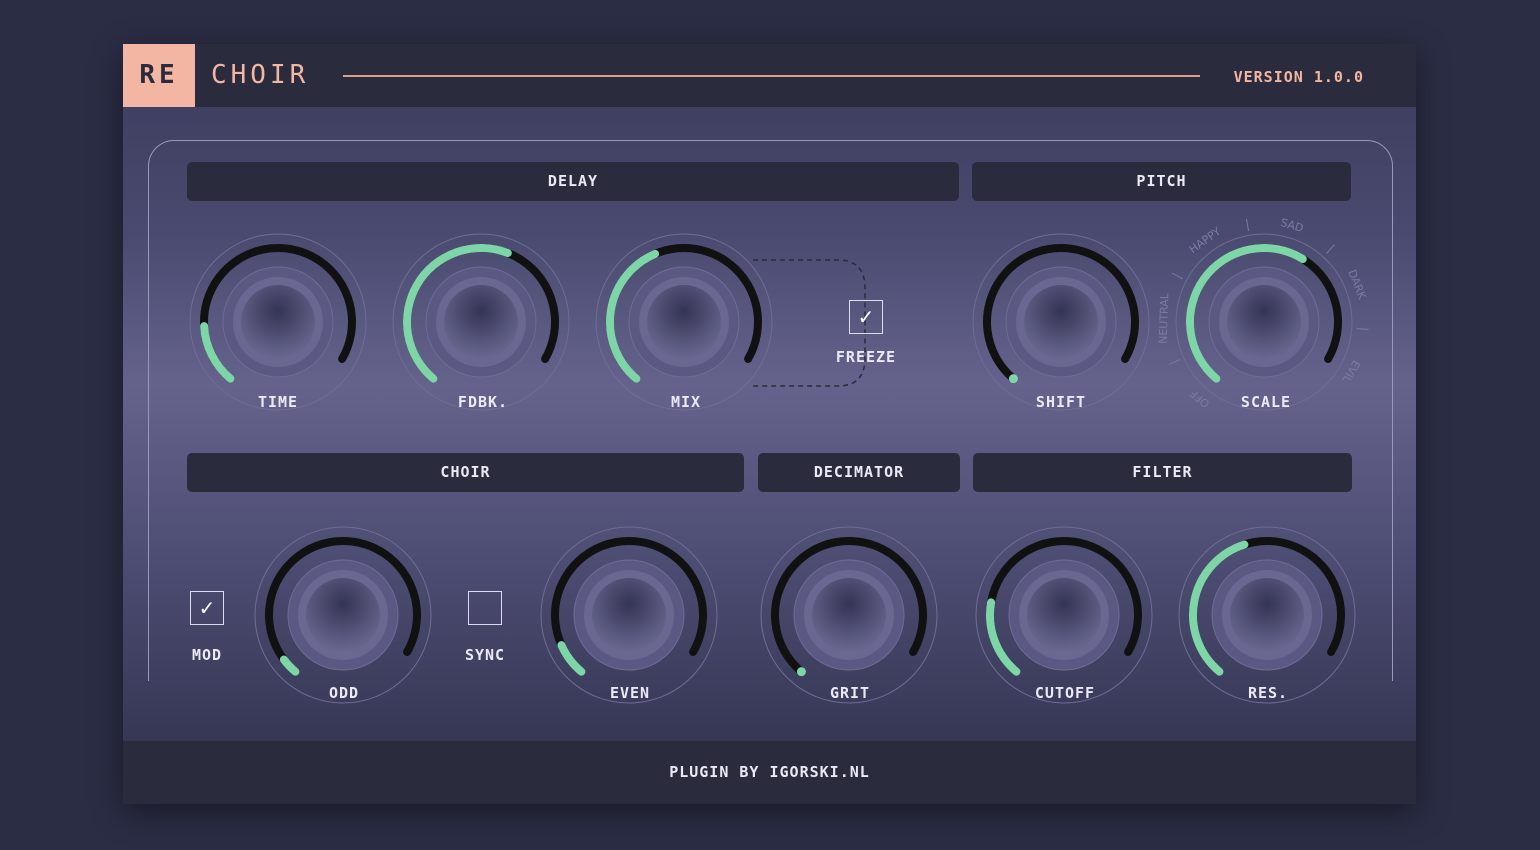 The width and height of the screenshot is (1540, 850). What do you see at coordinates (1164, 318) in the screenshot?
I see `scale-option-neutral: NEUTRAL` at bounding box center [1164, 318].